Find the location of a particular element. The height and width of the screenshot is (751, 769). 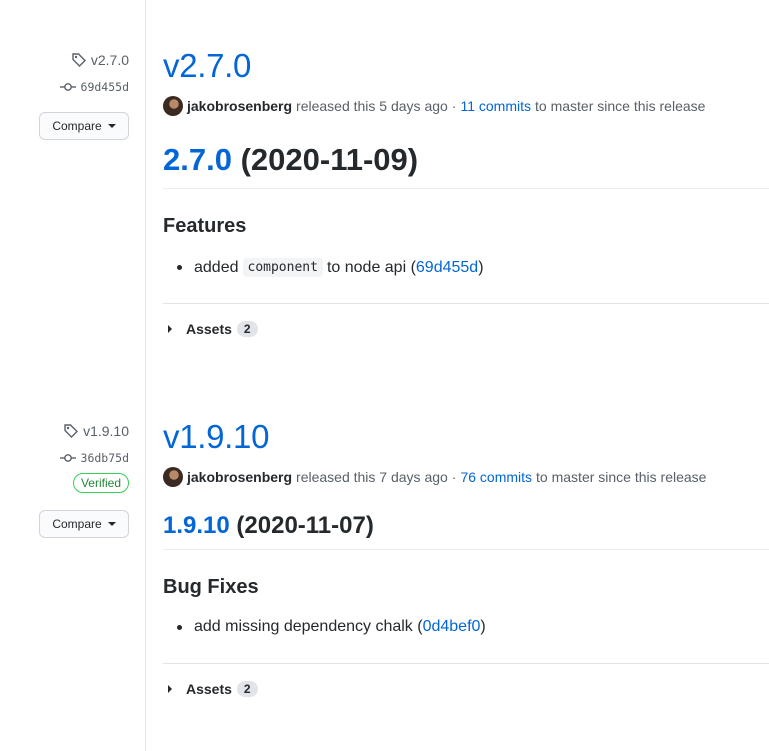

list-item: added component to node api ( 69d455d ) is located at coordinates (330, 267).